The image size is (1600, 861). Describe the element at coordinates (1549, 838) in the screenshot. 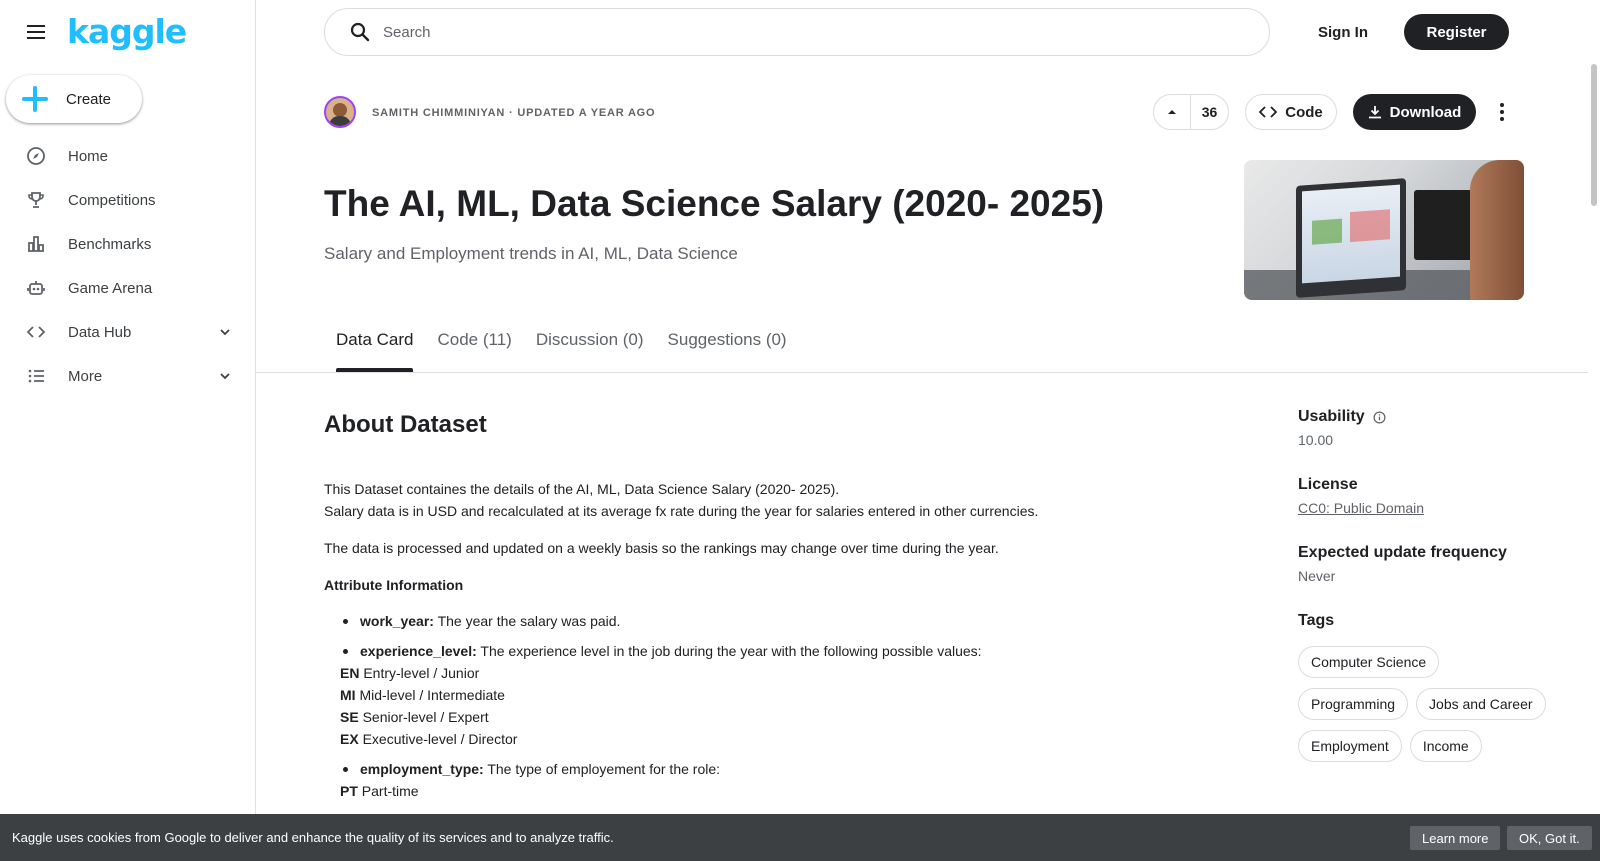

I see `cookie-ok-button: OK, Got it.` at that location.